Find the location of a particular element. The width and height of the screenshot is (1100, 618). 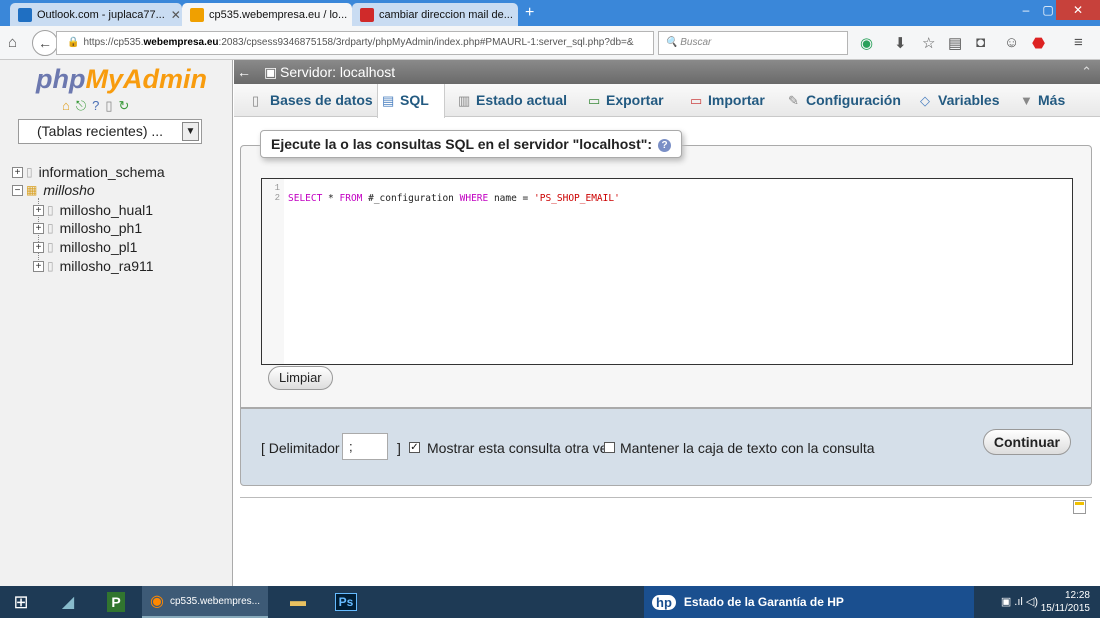

table-item: + ▯ millosho_pl1 is located at coordinates (85, 247).